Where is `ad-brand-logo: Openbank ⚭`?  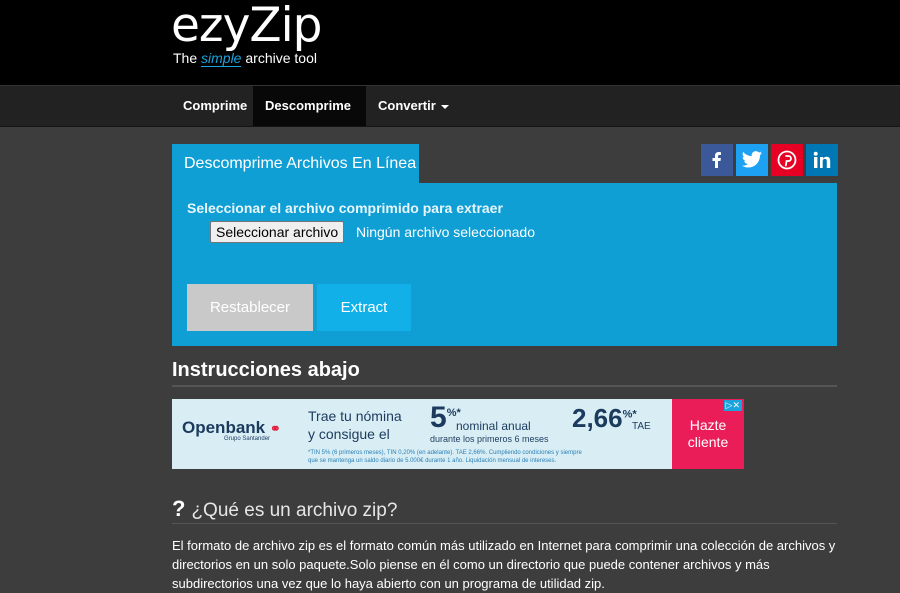
ad-brand-logo: Openbank ⚭ is located at coordinates (231, 427).